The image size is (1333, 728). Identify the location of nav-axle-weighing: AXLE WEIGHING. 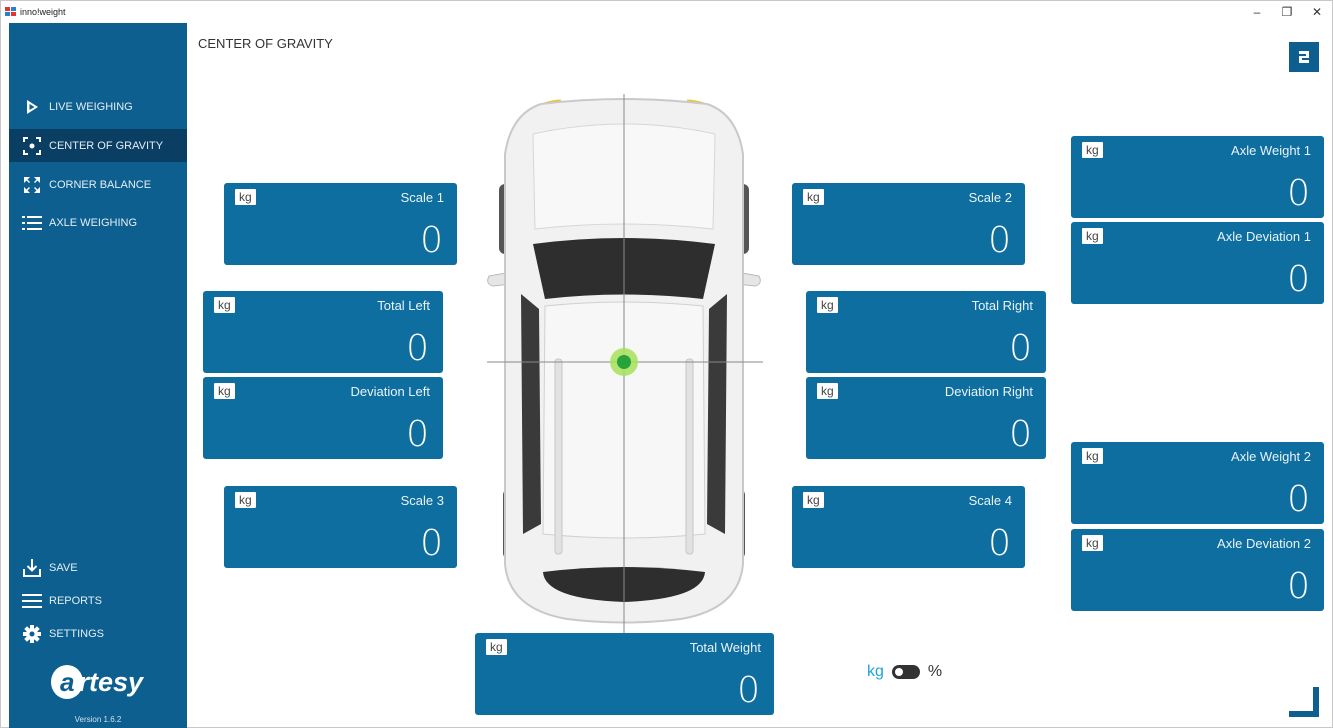
(98, 222).